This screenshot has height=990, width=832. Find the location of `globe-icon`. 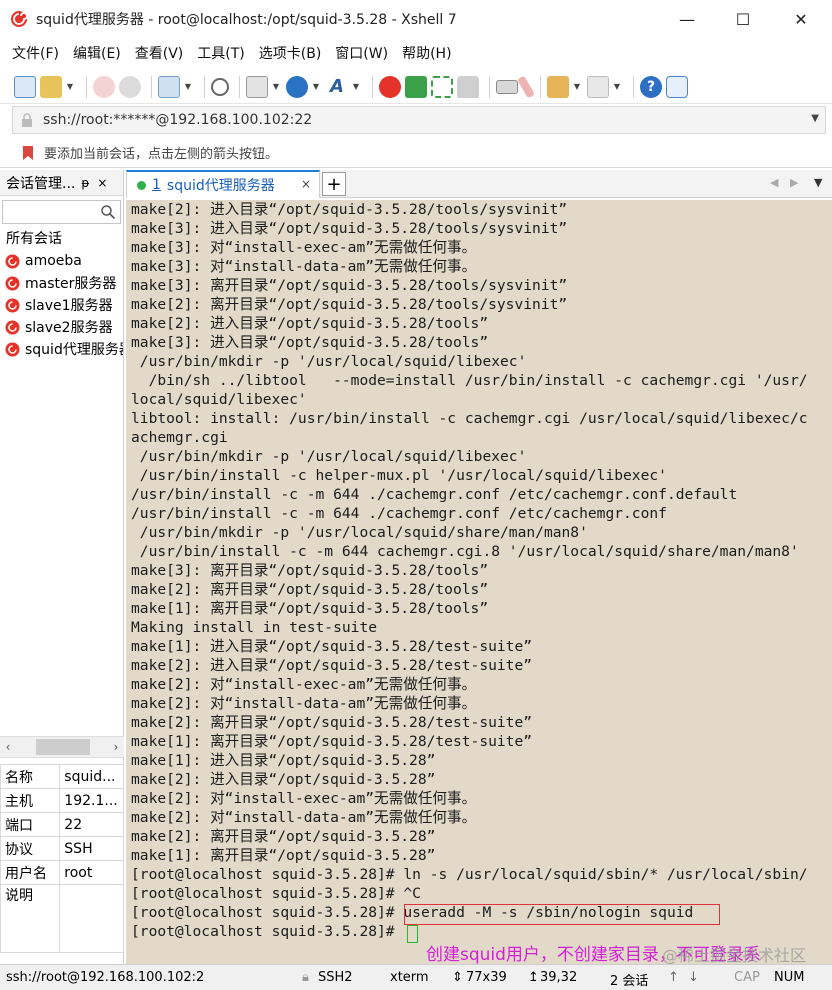

globe-icon is located at coordinates (297, 86).